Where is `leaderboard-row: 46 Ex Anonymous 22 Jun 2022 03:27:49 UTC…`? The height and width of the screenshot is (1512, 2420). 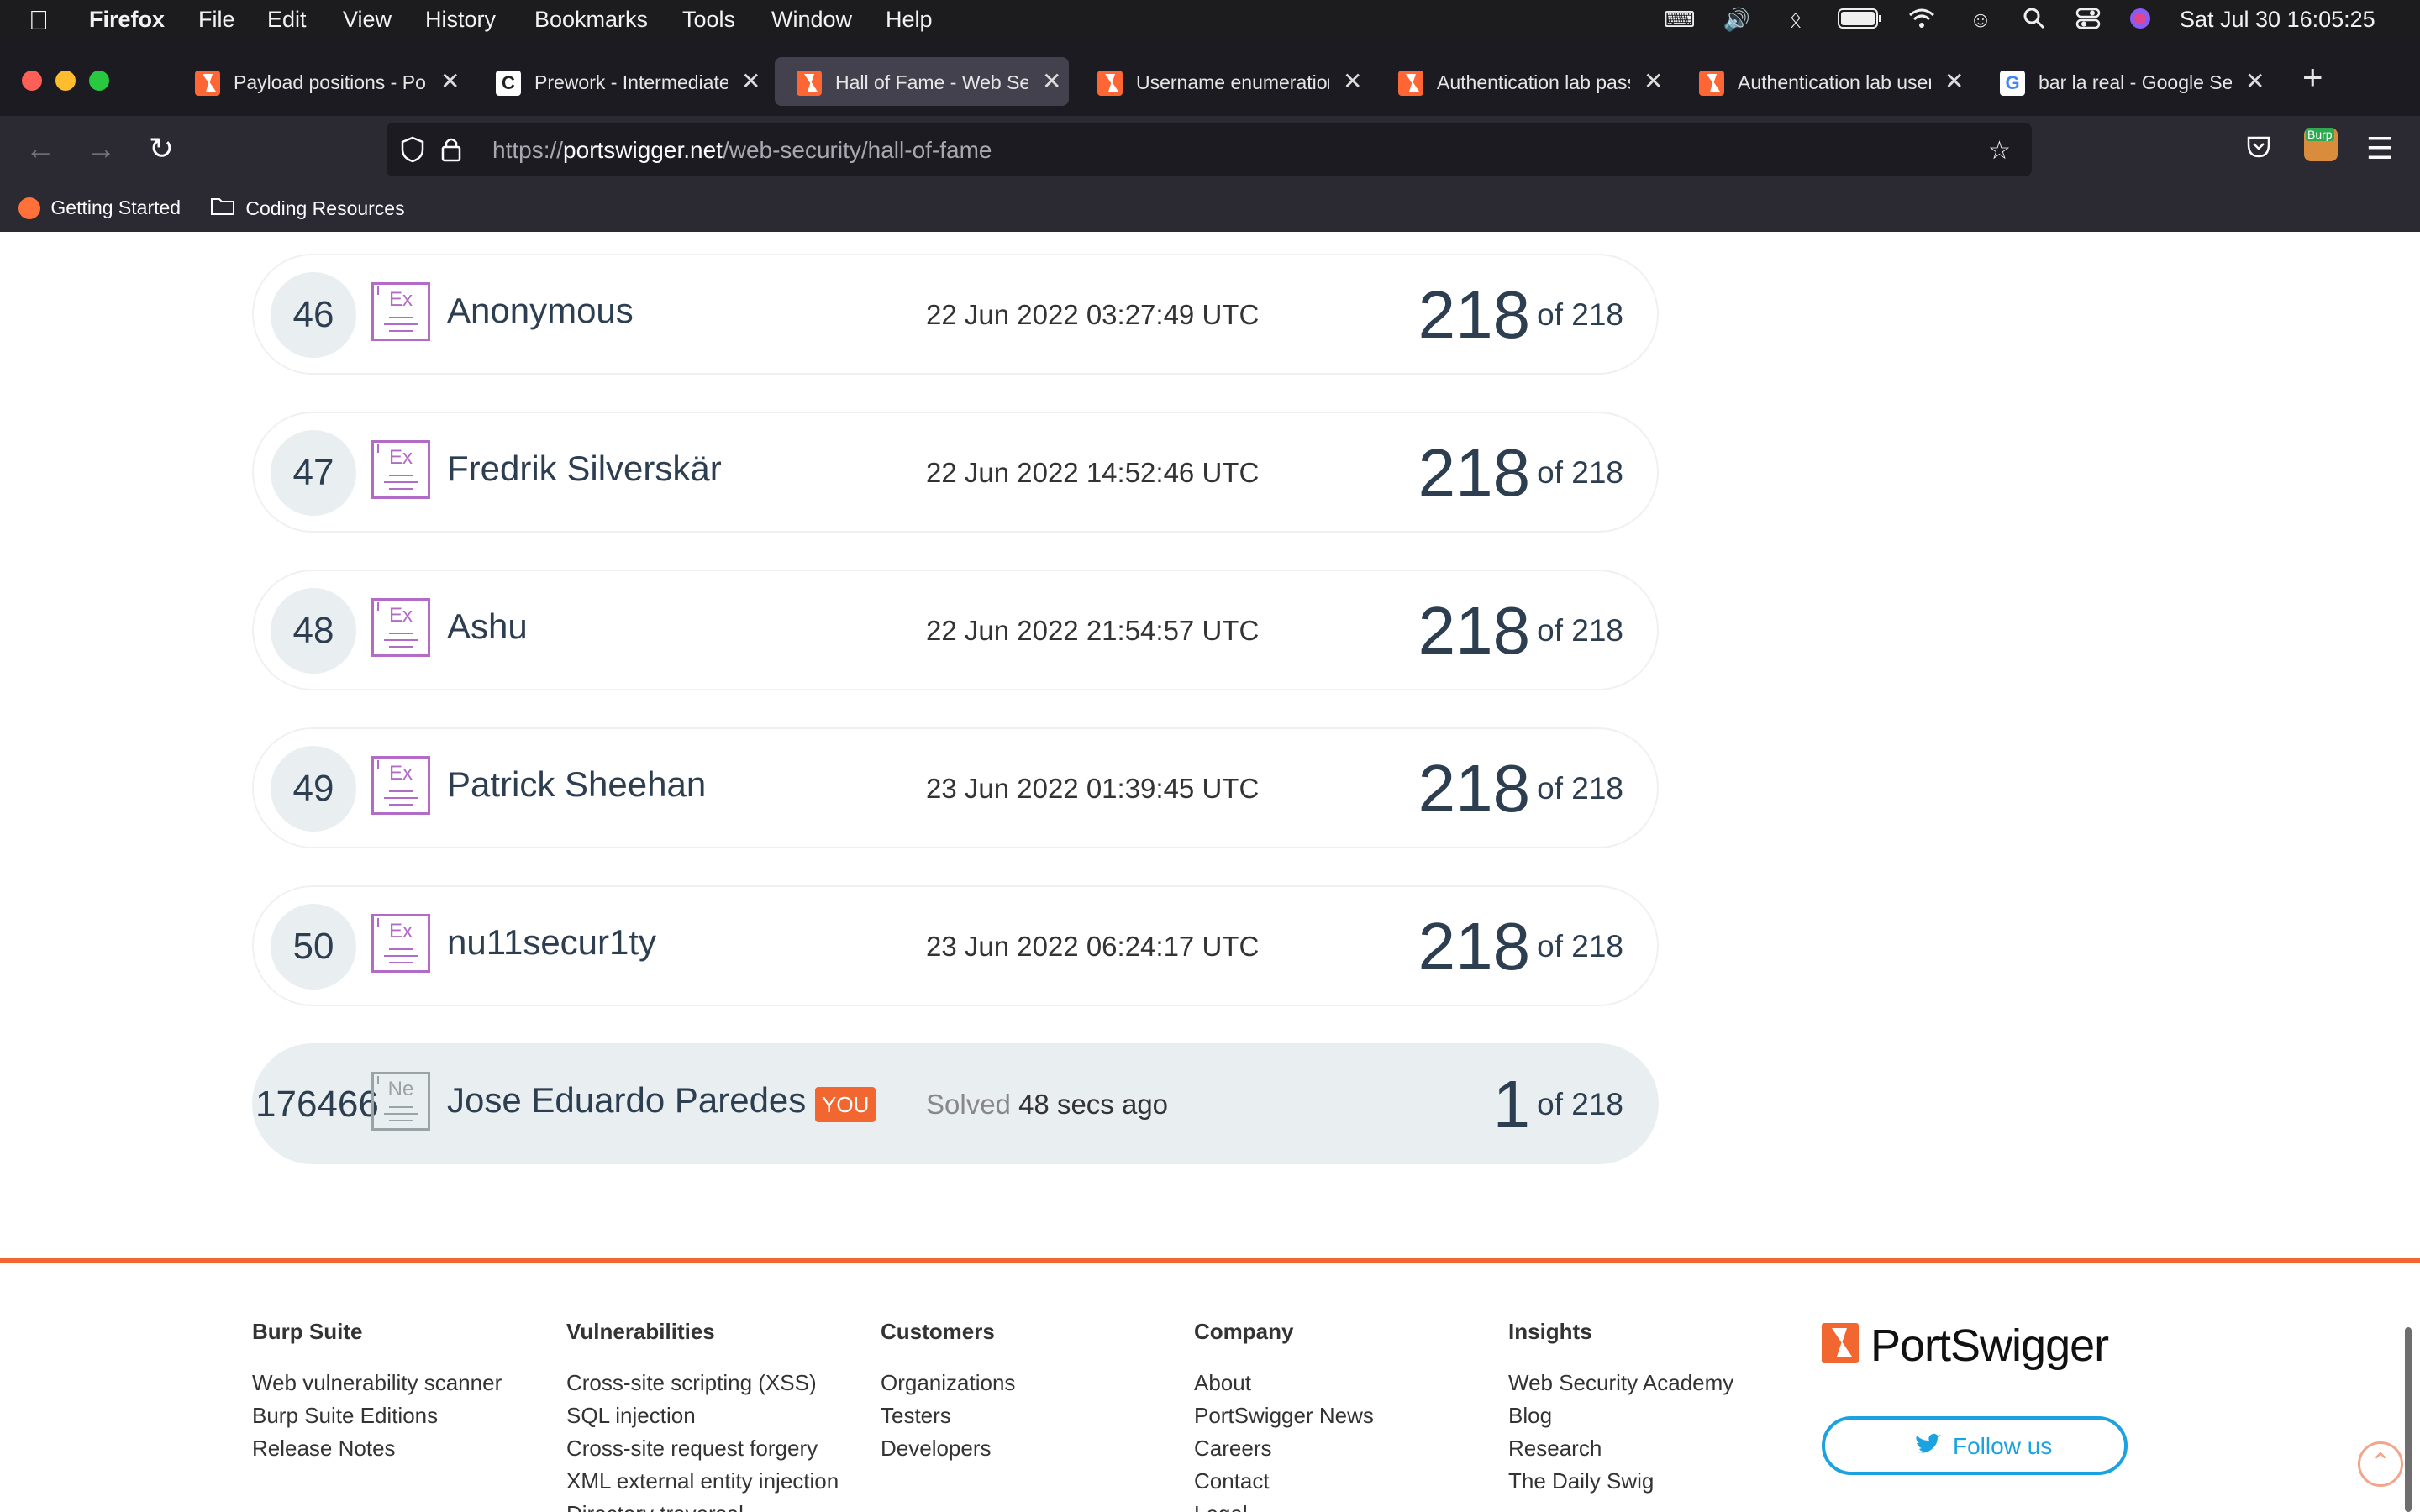
leaderboard-row: 46 Ex Anonymous 22 Jun 2022 03:27:49 UTC… is located at coordinates (956, 314).